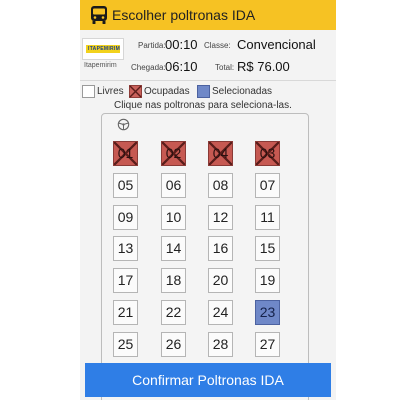  What do you see at coordinates (173, 312) in the screenshot?
I see `seat-22: 22` at bounding box center [173, 312].